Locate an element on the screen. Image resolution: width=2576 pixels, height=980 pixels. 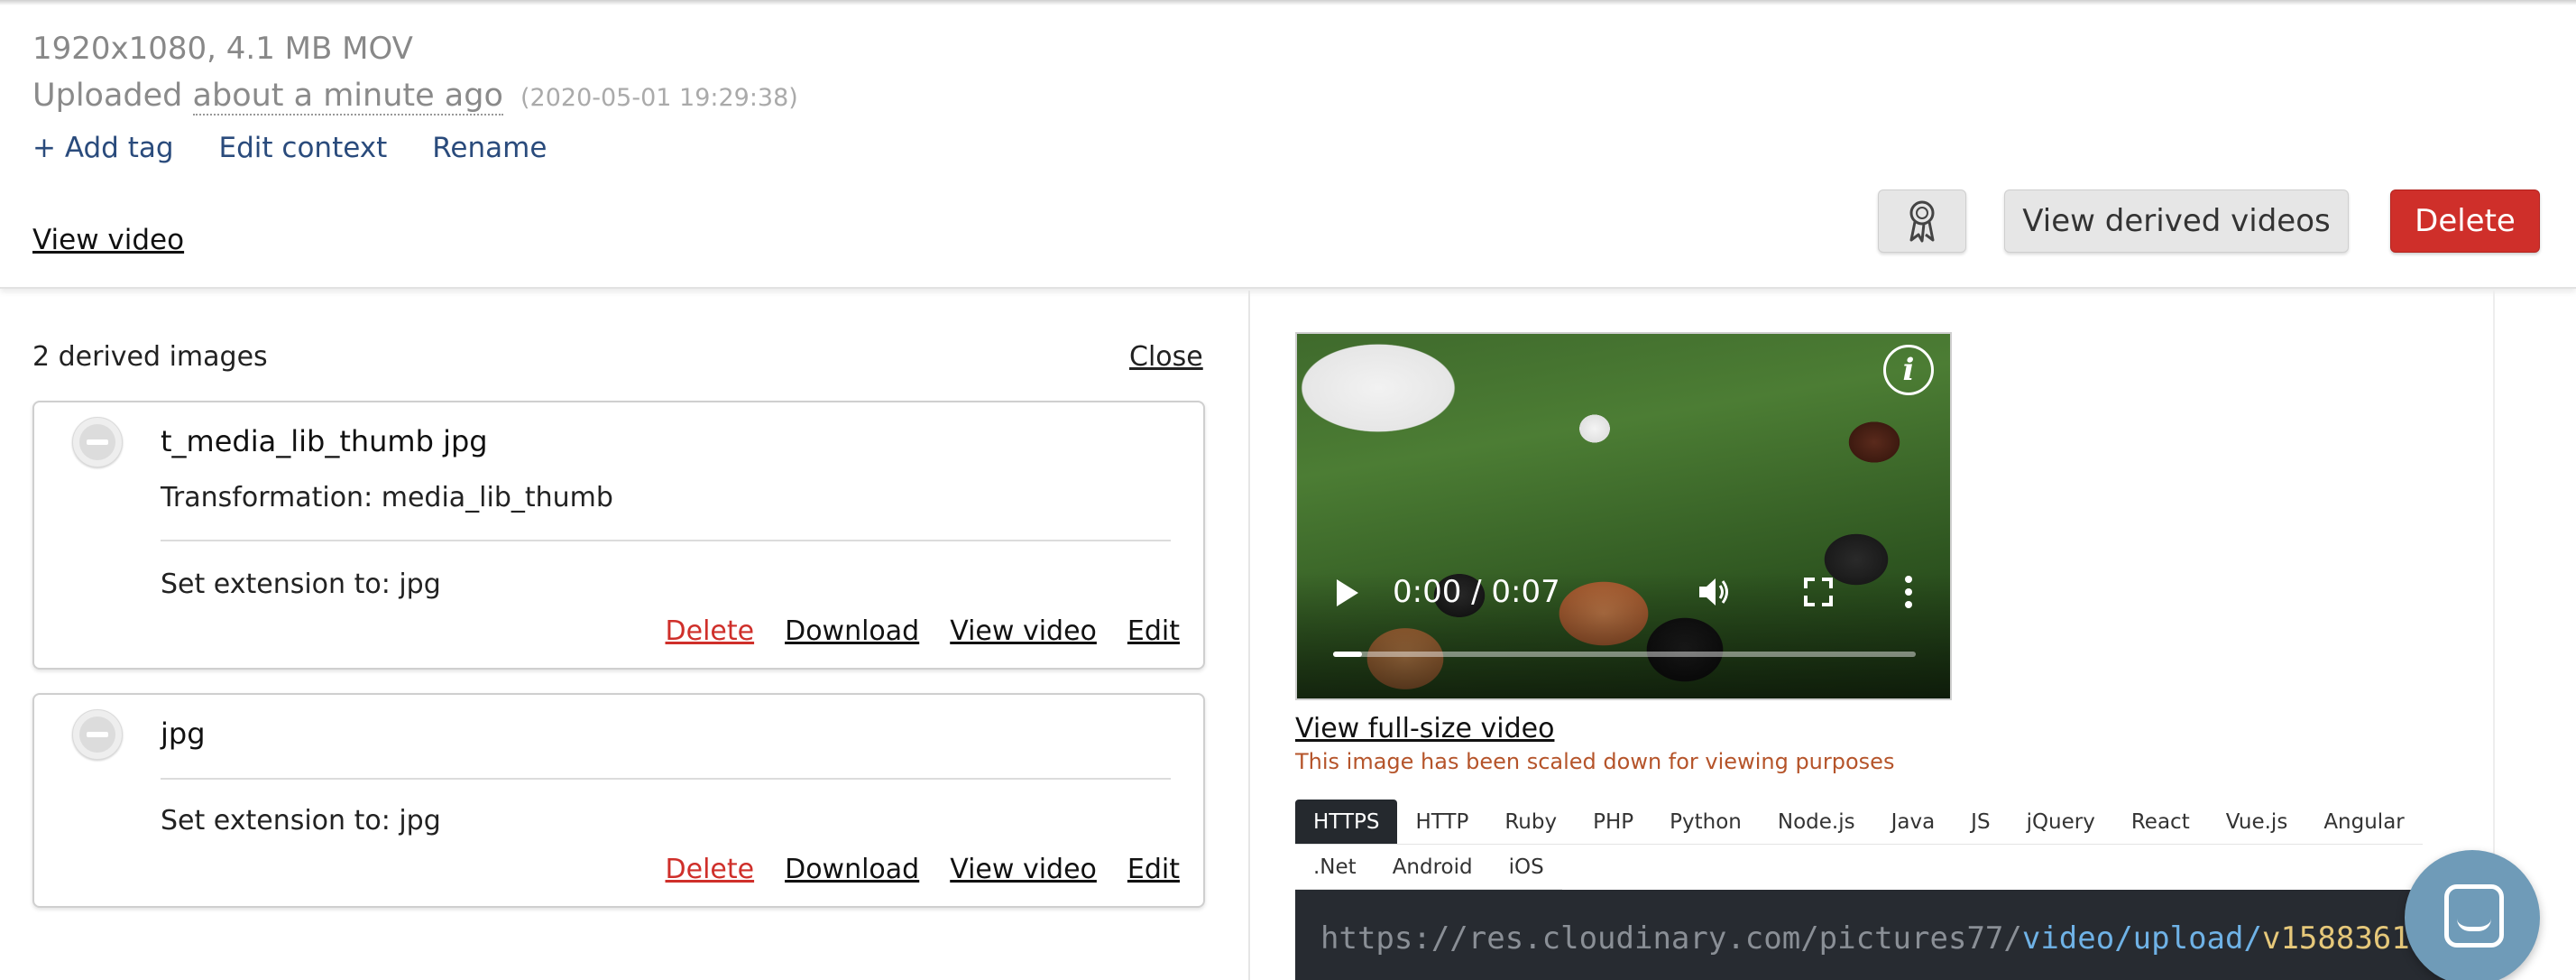
uploaded-prefix: Uploaded is located at coordinates (107, 96).